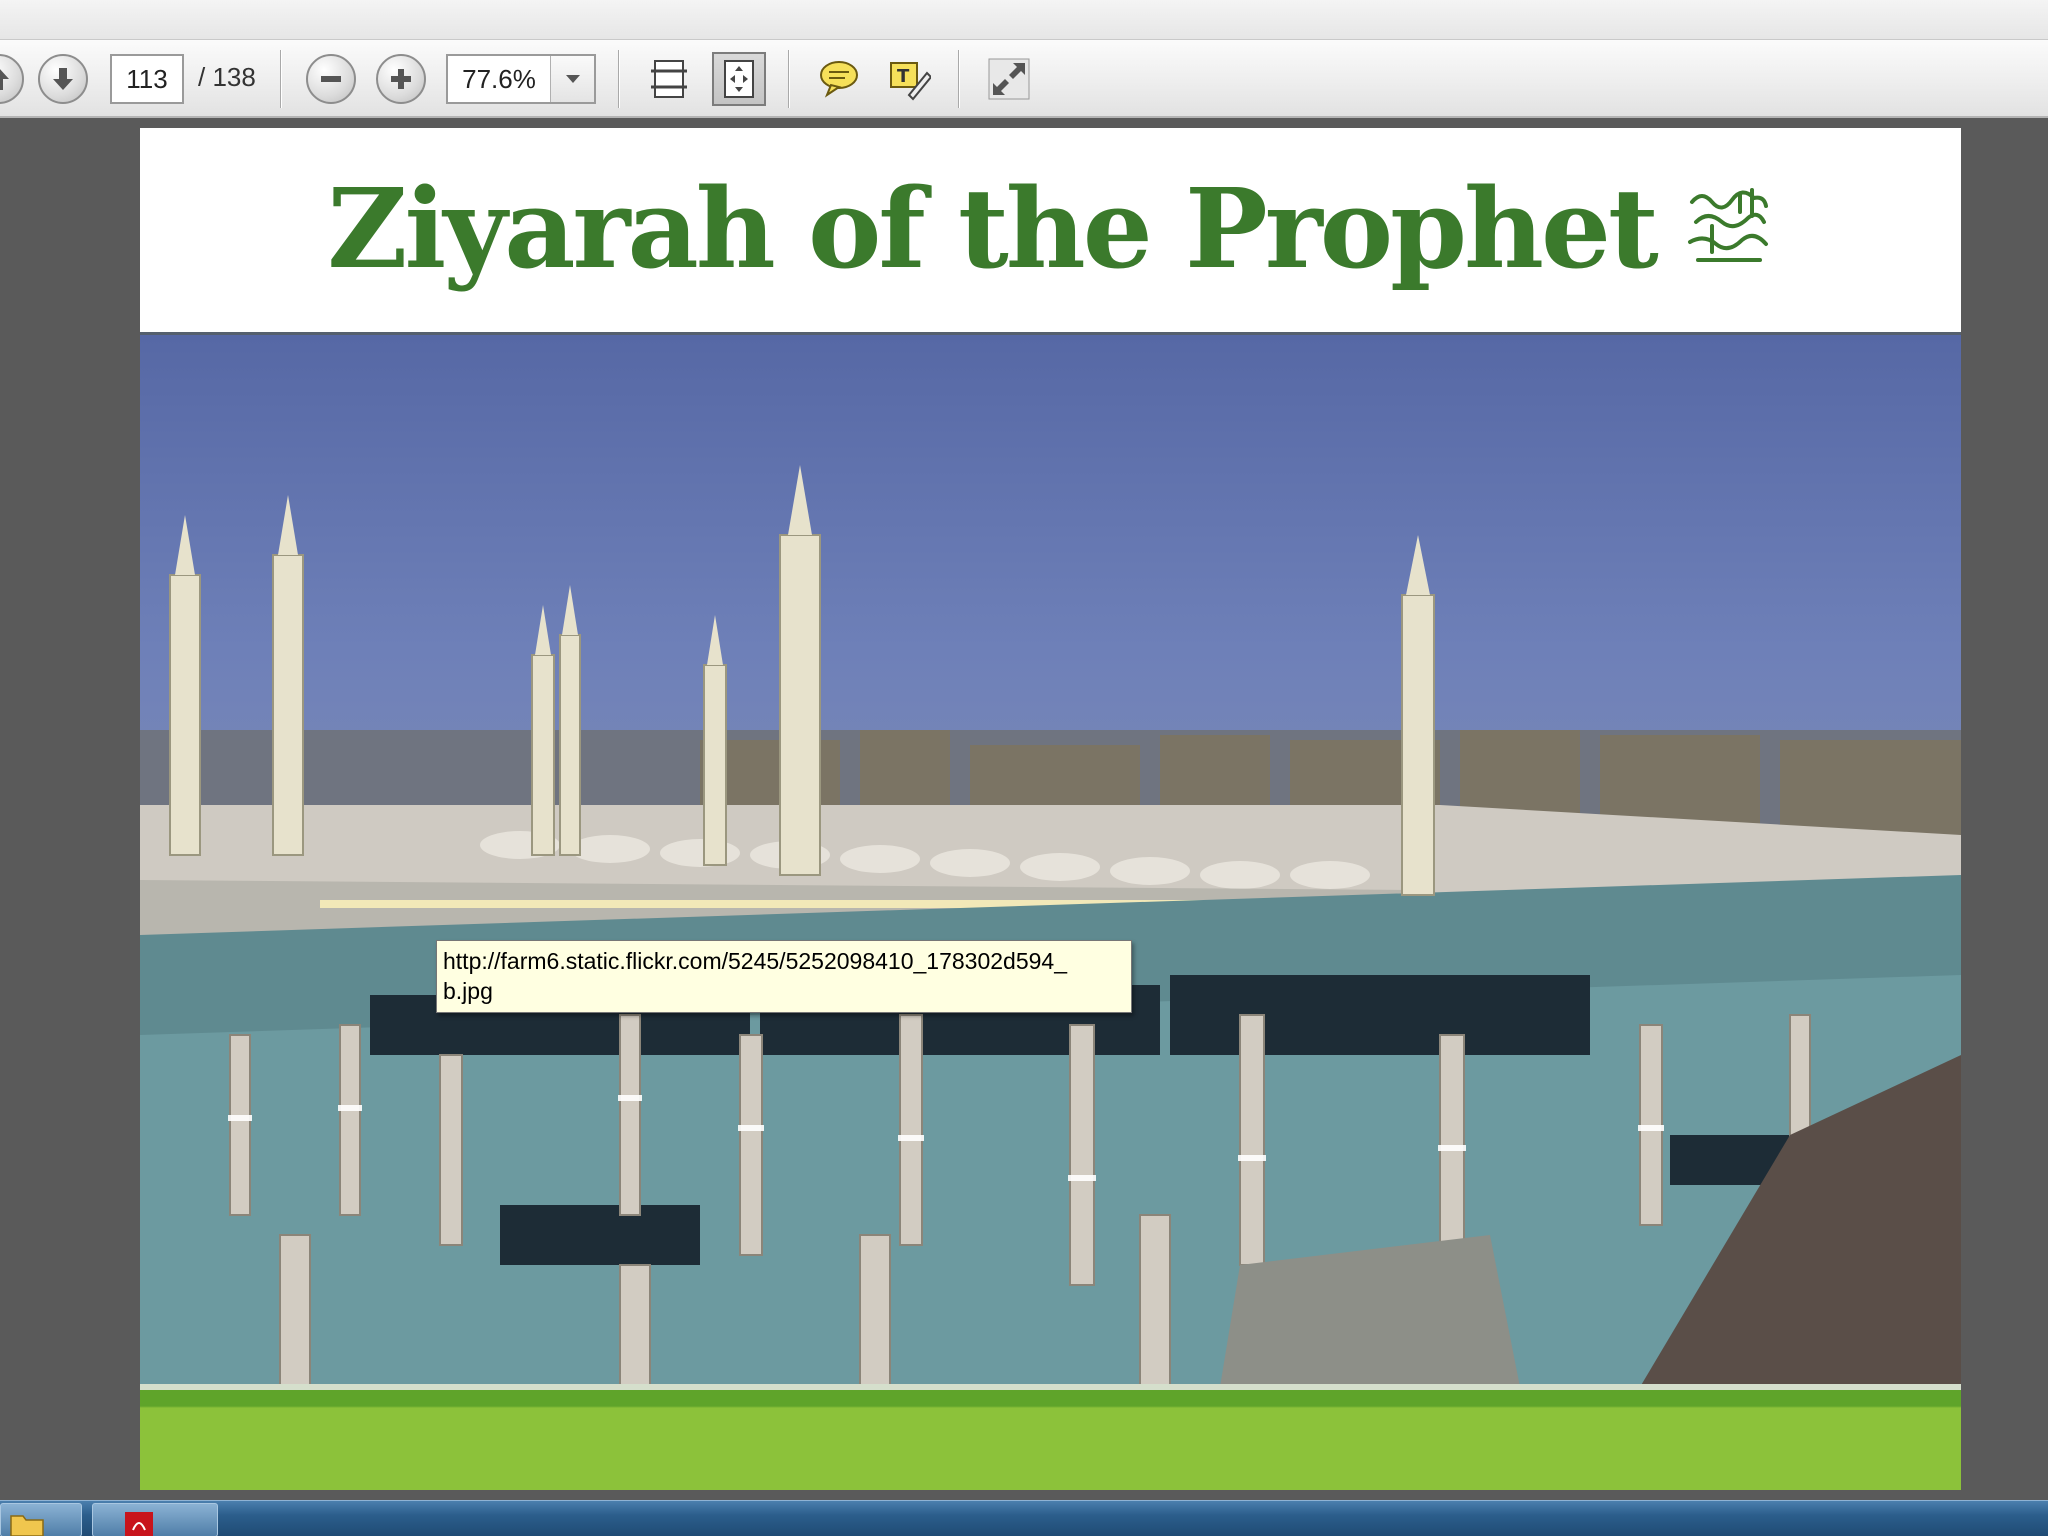 The width and height of the screenshot is (2048, 1536). I want to click on zoom-dropdown-button, so click(572, 79).